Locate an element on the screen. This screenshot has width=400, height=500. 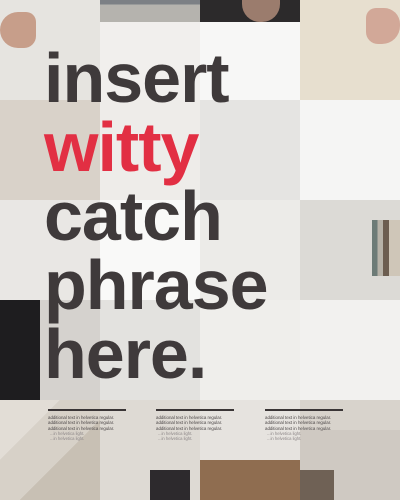
photo-fragment is located at coordinates (150, 11).